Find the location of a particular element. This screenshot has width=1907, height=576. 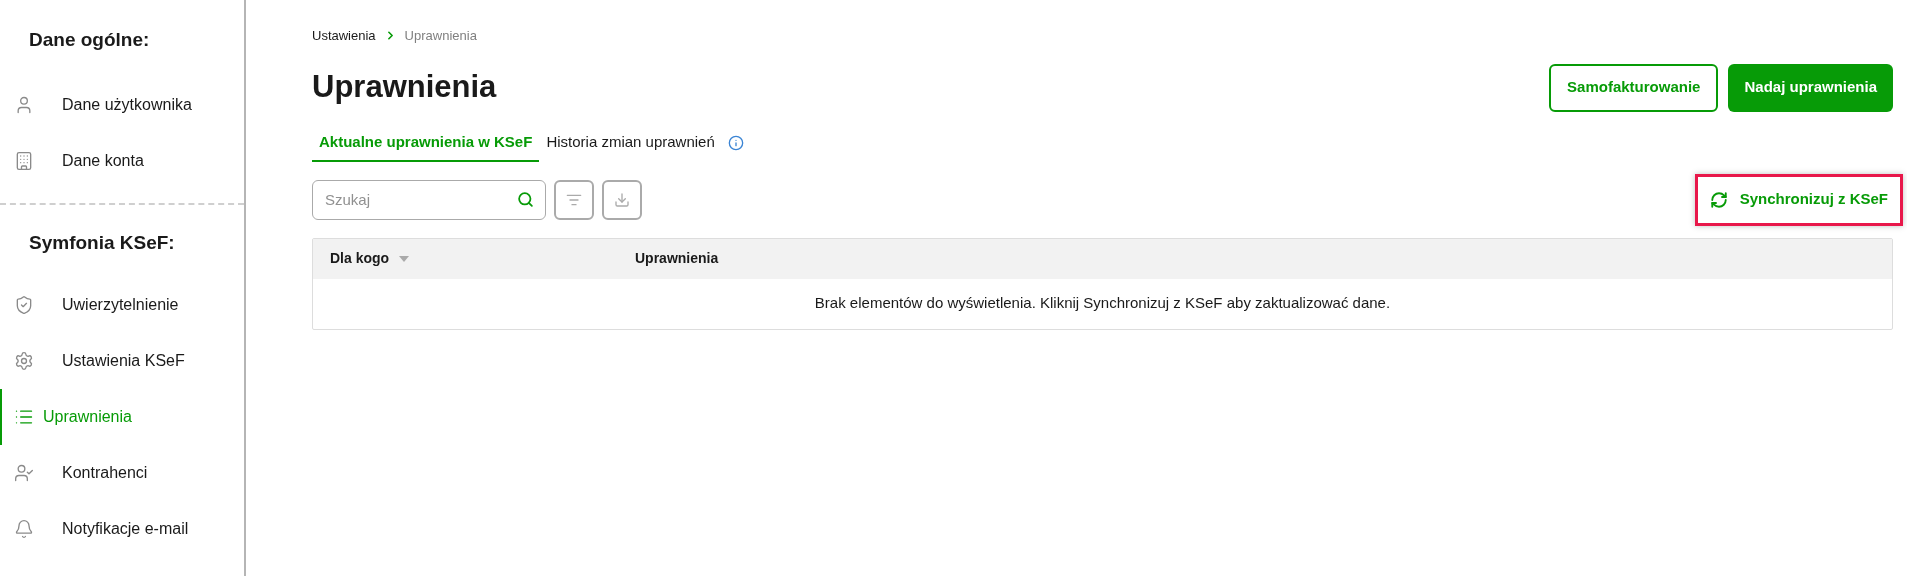

sidebar-item: Ustawienia KSeF is located at coordinates (122, 361).